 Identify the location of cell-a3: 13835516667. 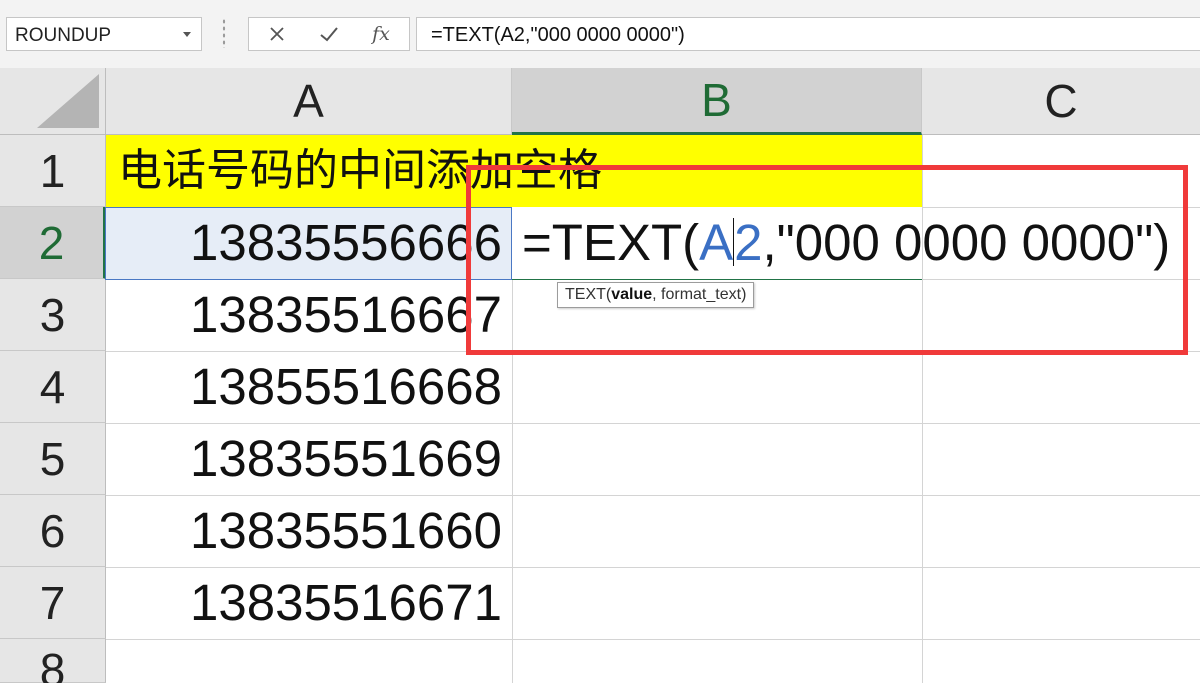
(309, 315).